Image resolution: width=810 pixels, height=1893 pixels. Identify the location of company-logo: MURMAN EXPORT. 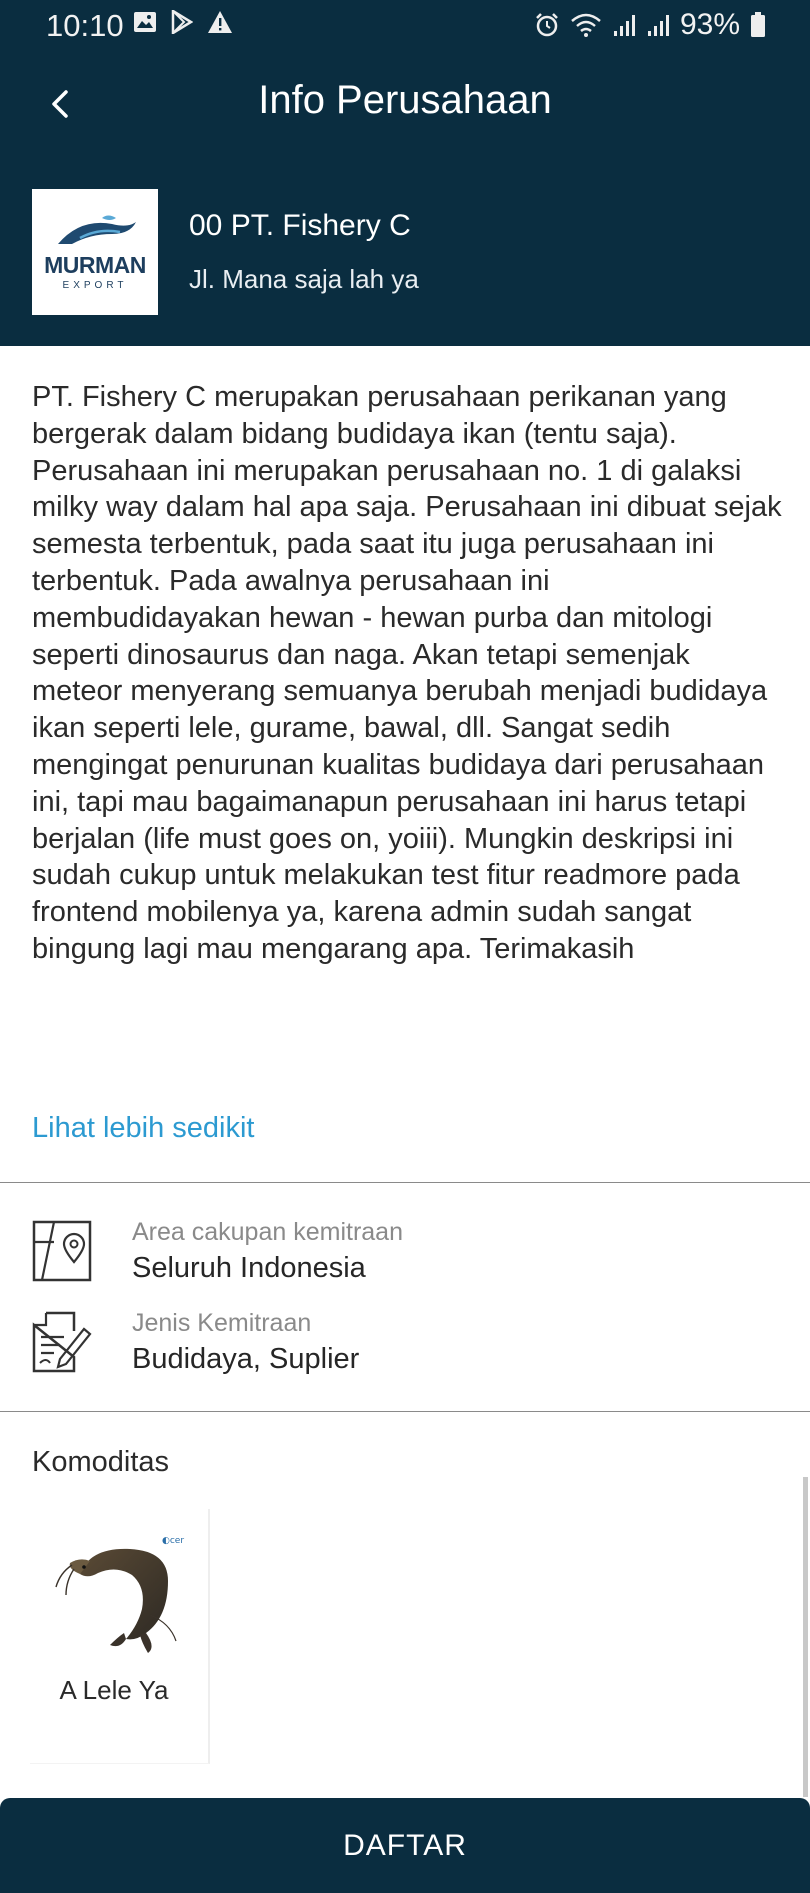
(95, 252).